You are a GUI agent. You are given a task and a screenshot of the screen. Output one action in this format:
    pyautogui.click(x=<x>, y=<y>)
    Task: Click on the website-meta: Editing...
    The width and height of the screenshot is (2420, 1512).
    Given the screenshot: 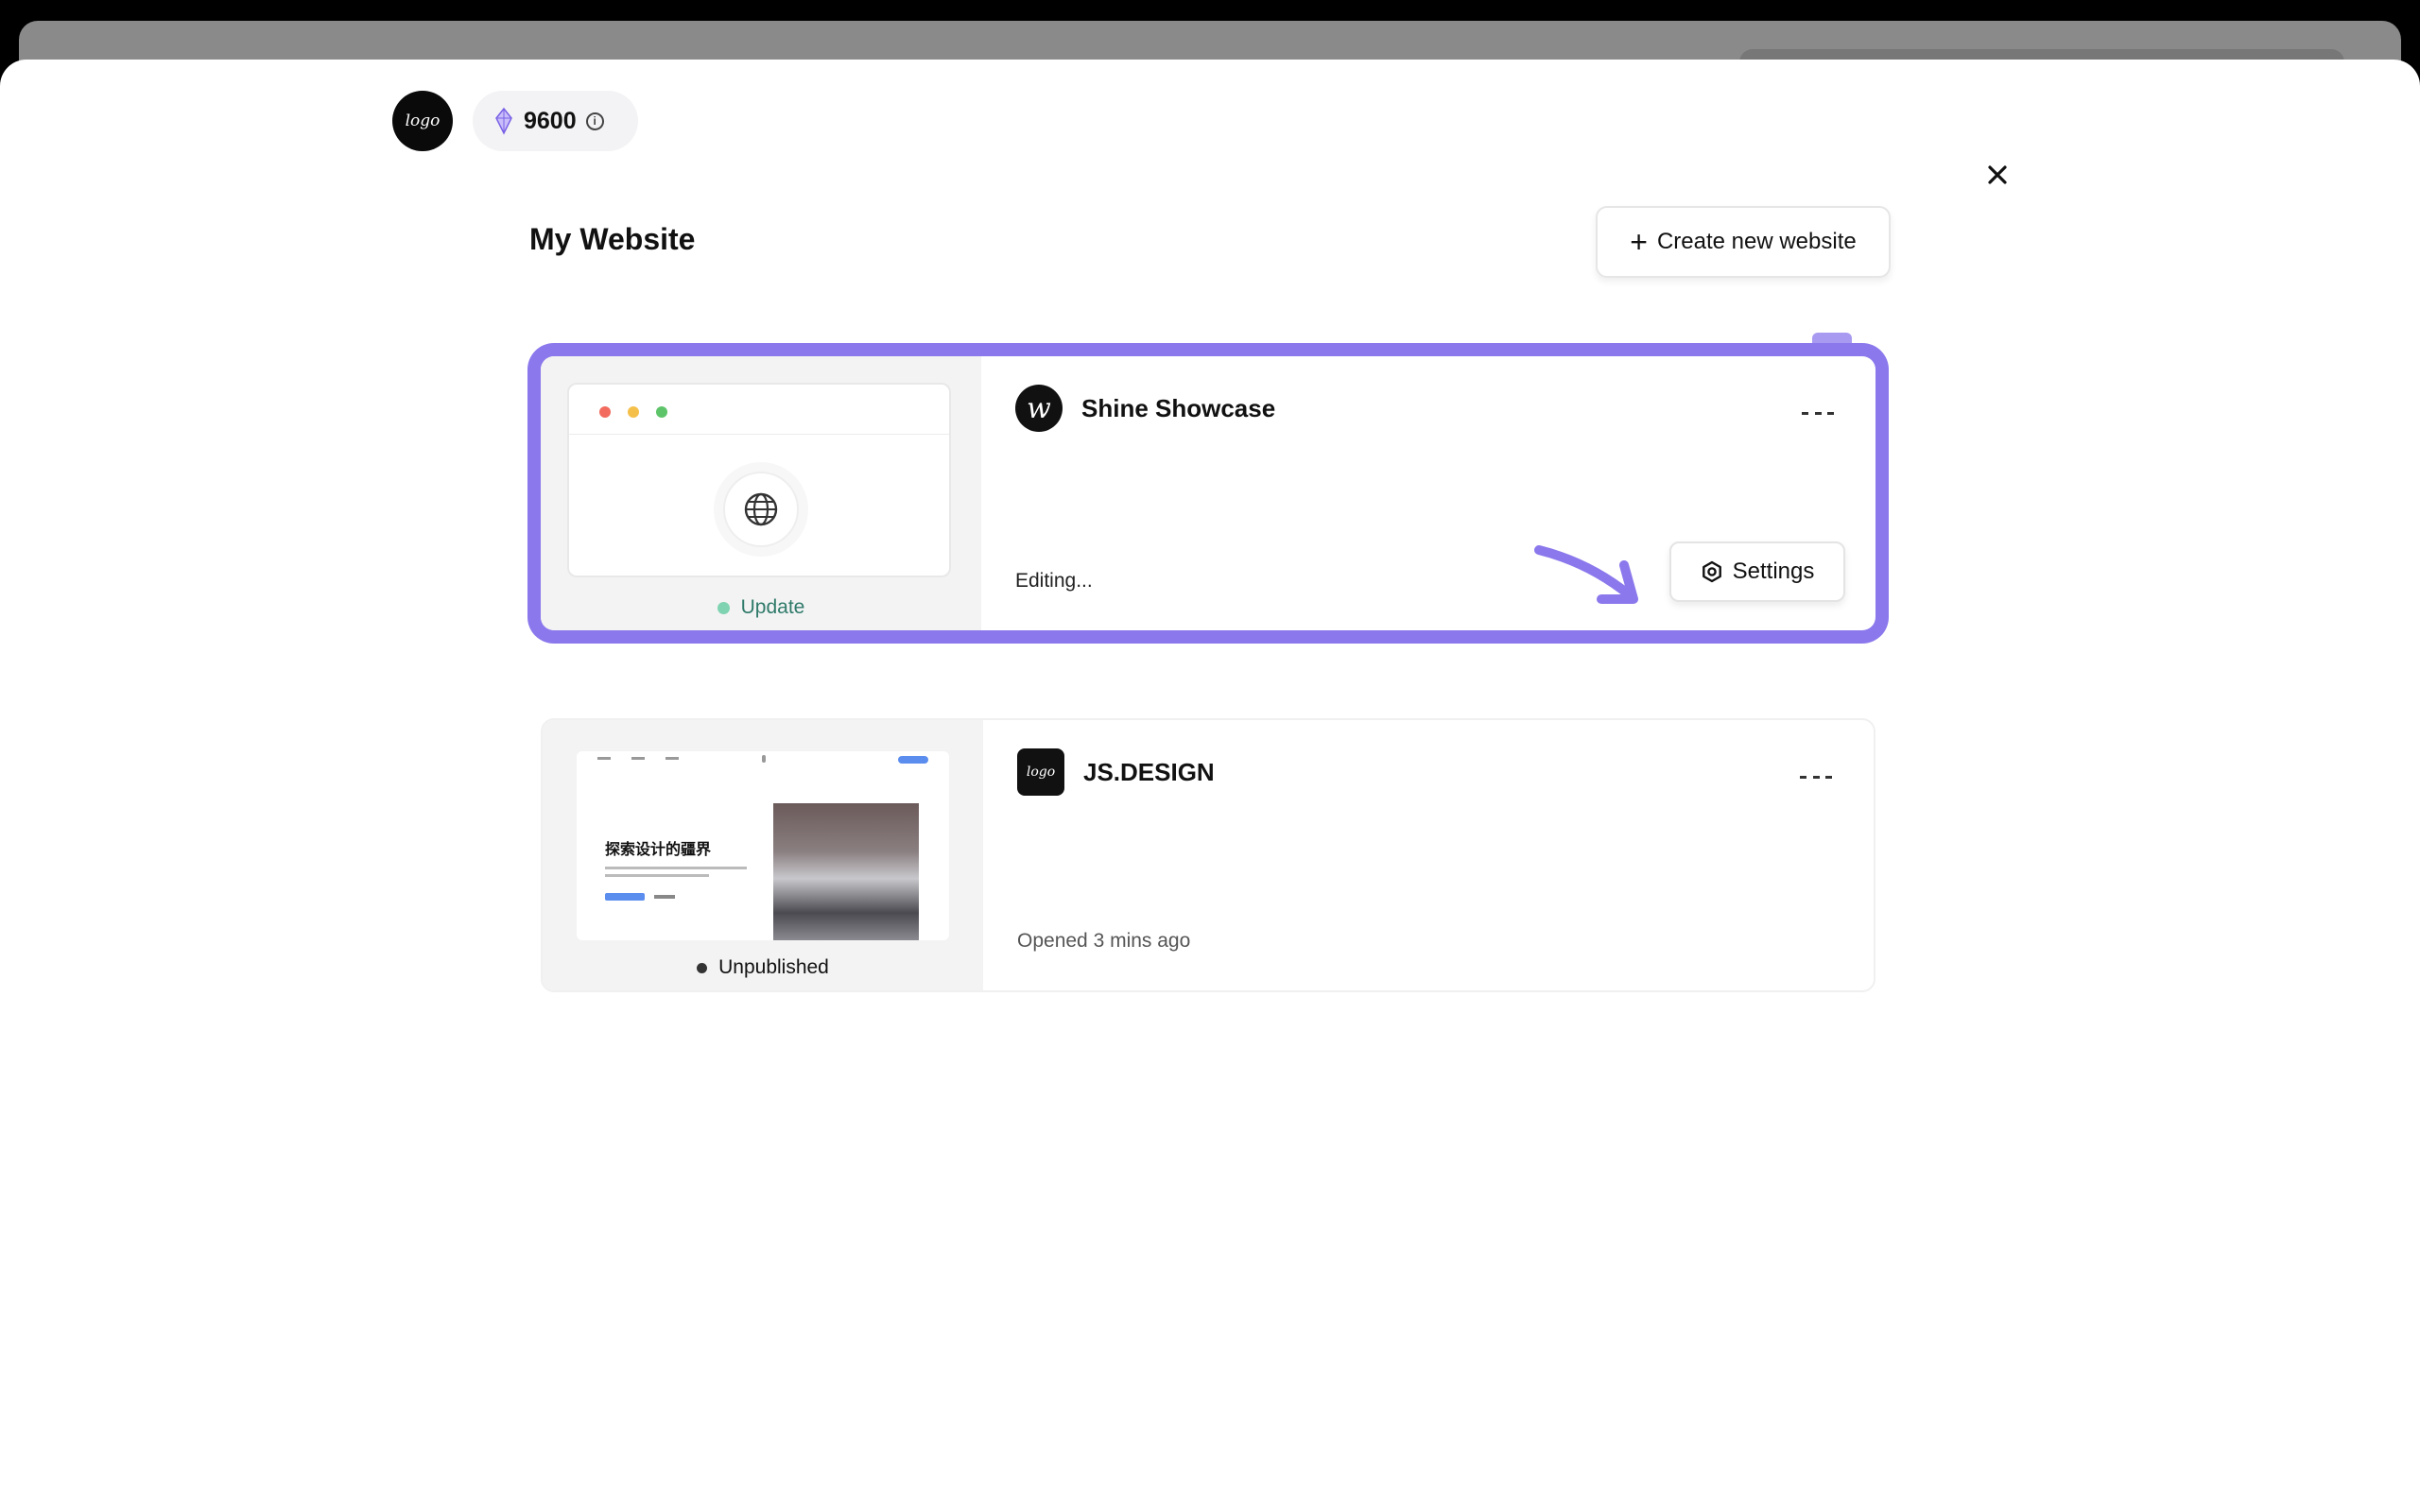 What is the action you would take?
    pyautogui.click(x=1054, y=581)
    